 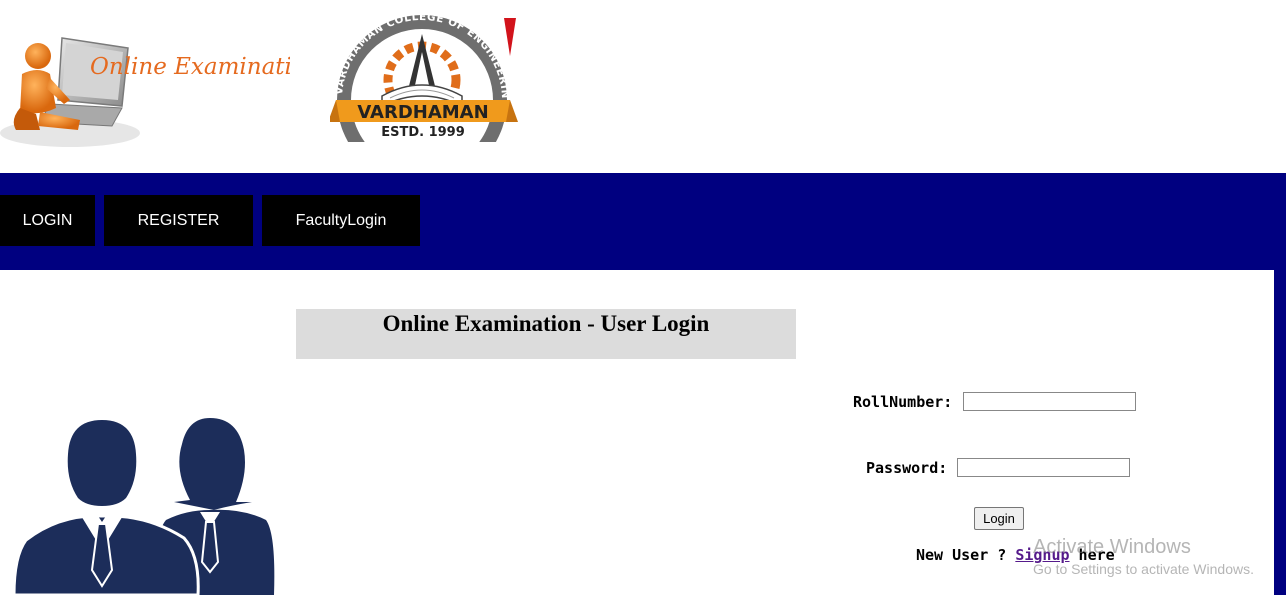 I want to click on nav-faculty-login-label: FacultyLogin, so click(x=341, y=220).